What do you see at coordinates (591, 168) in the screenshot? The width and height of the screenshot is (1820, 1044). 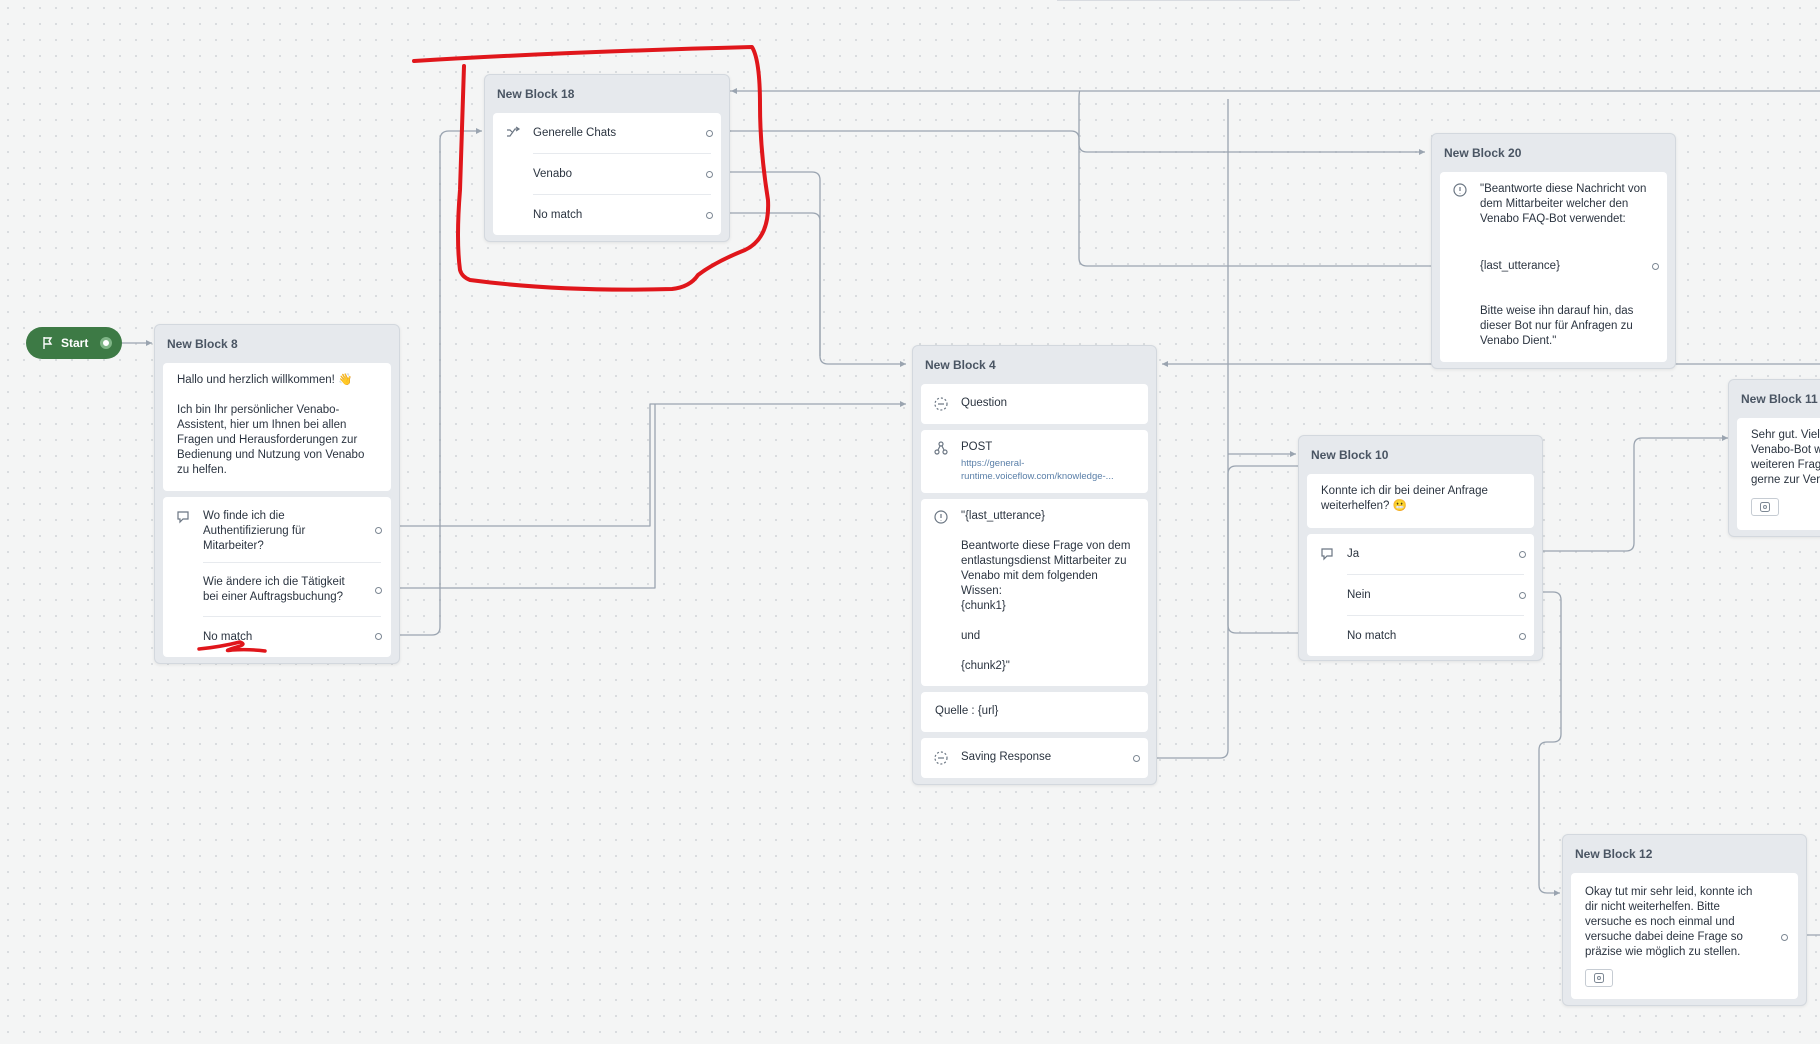 I see `red-circle-annotation` at bounding box center [591, 168].